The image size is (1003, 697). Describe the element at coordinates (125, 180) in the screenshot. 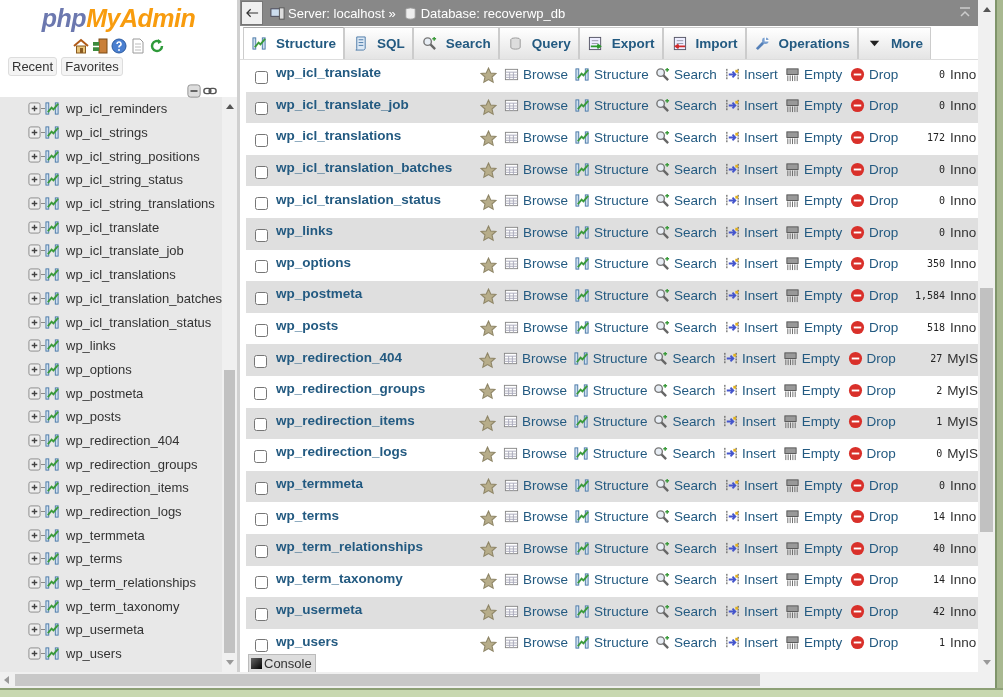

I see `tree-item: wp_icl_string_status` at that location.